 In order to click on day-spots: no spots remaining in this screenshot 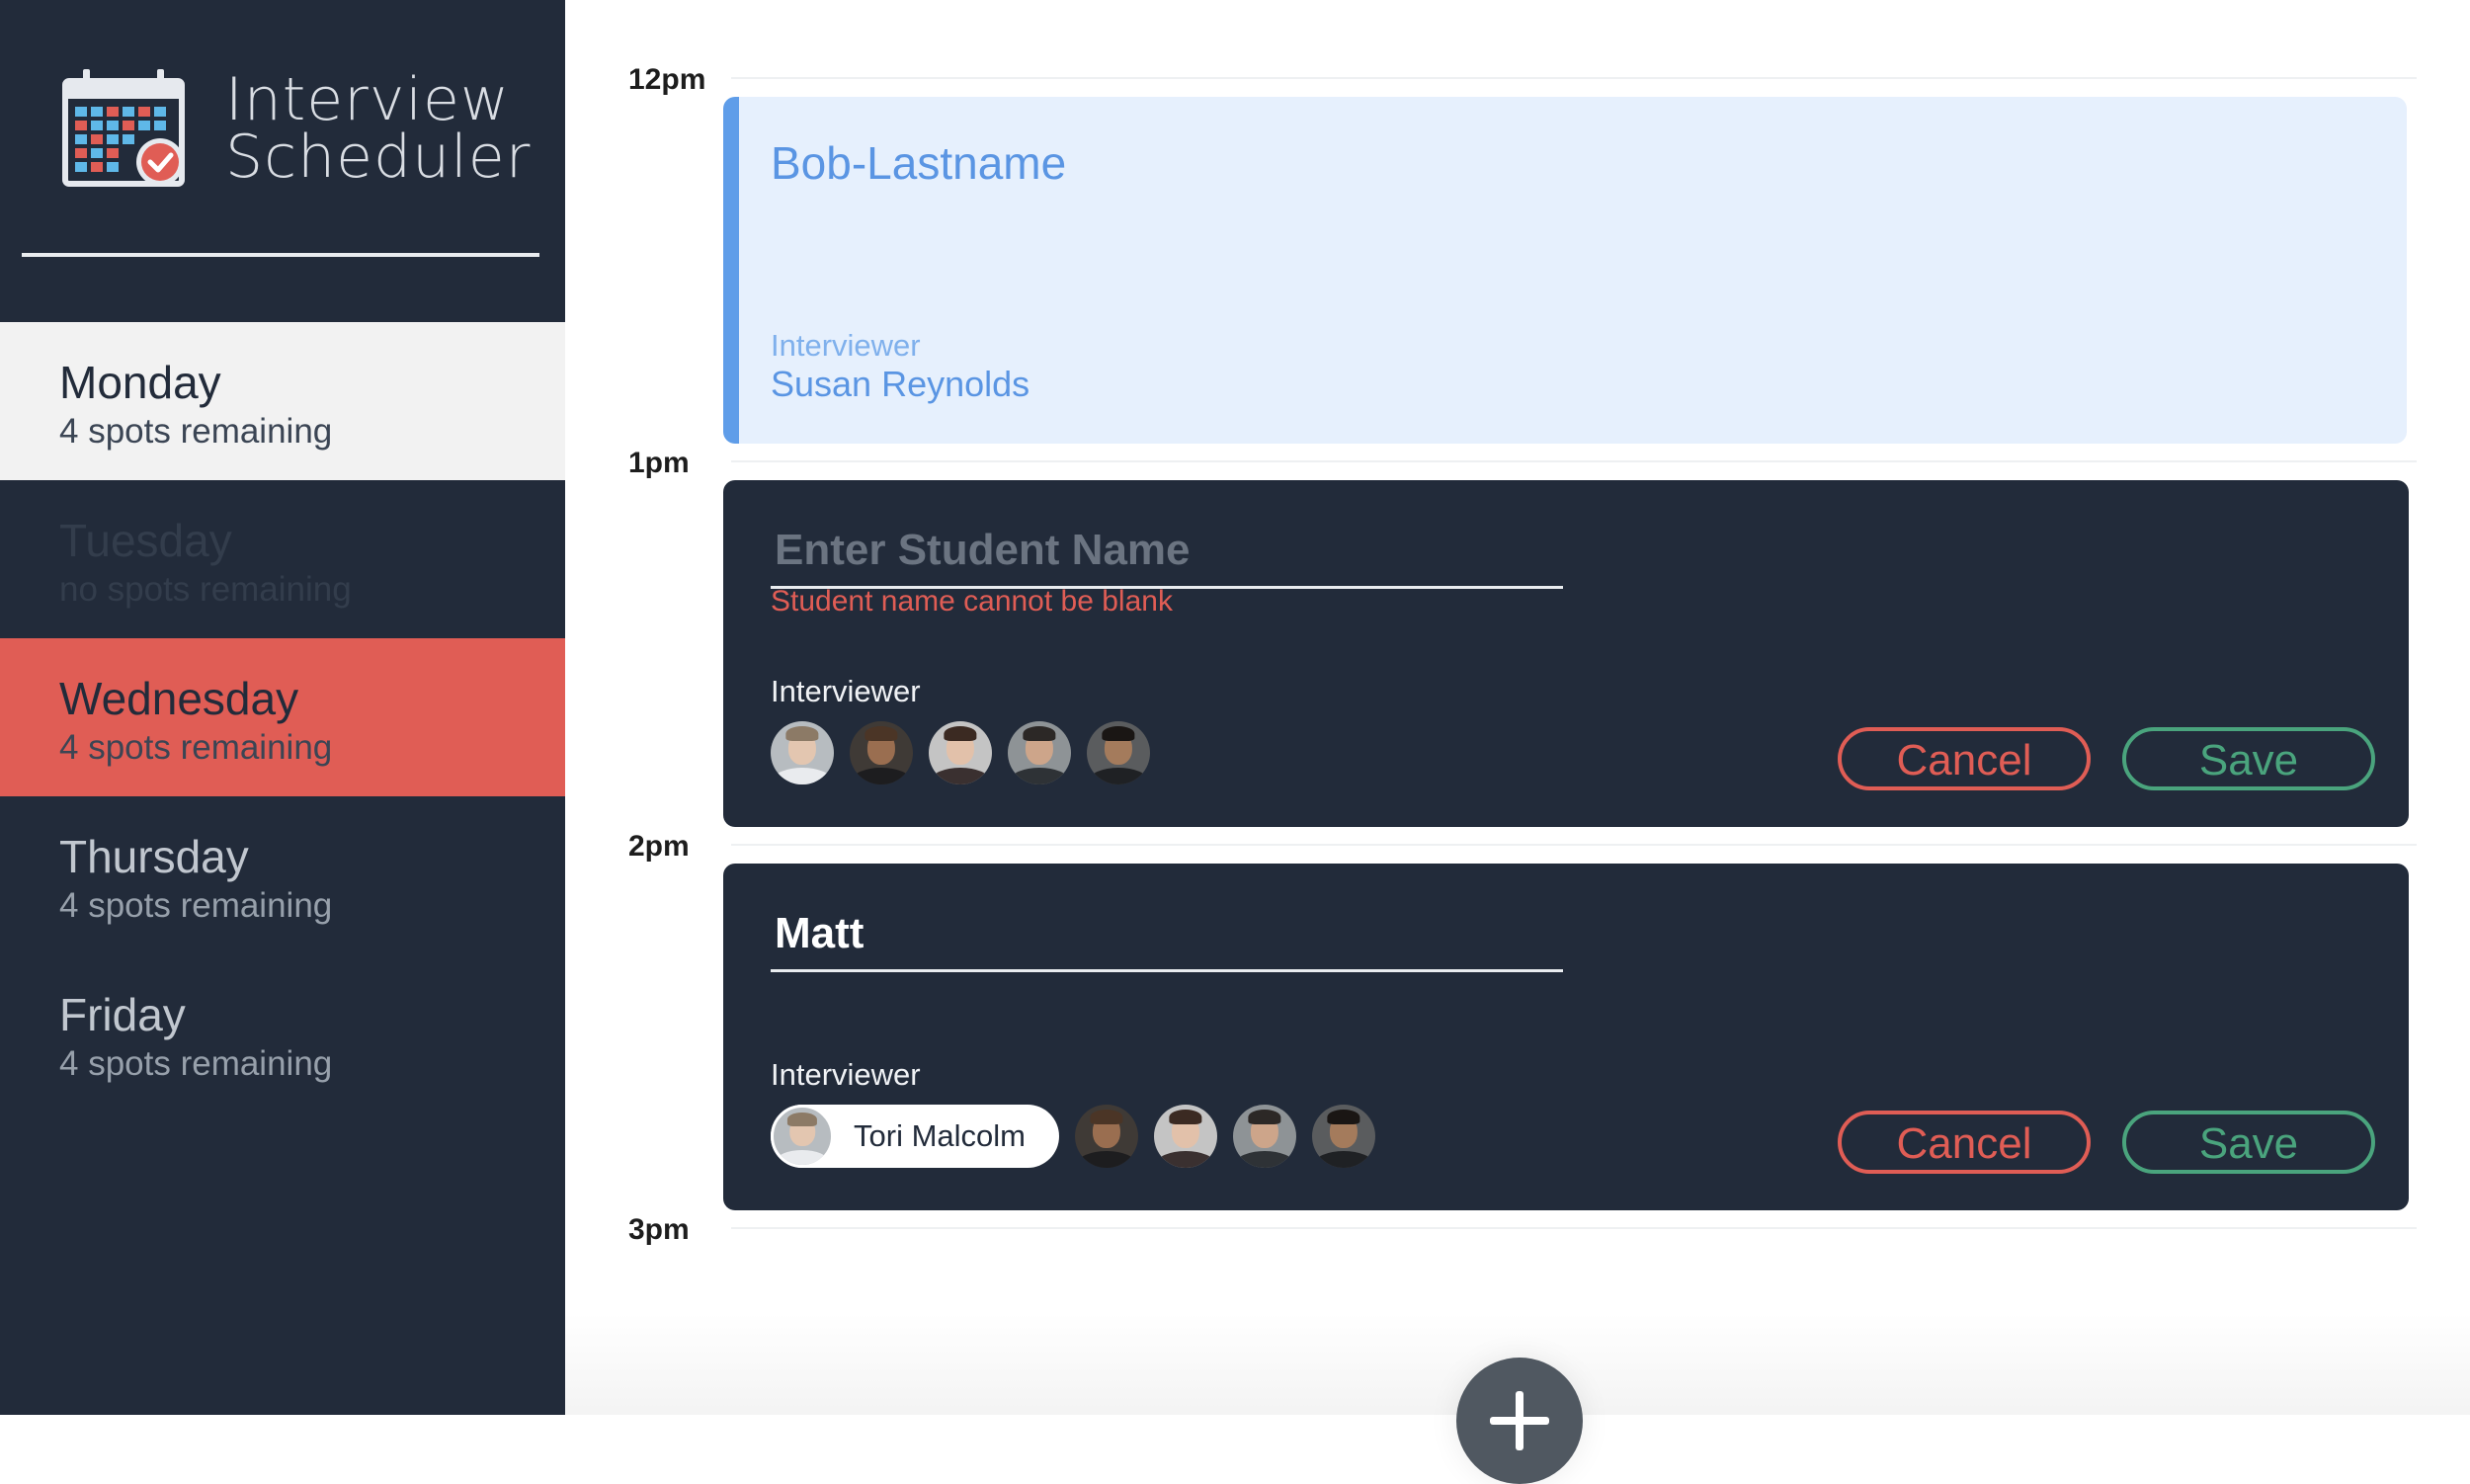, I will do `click(205, 589)`.